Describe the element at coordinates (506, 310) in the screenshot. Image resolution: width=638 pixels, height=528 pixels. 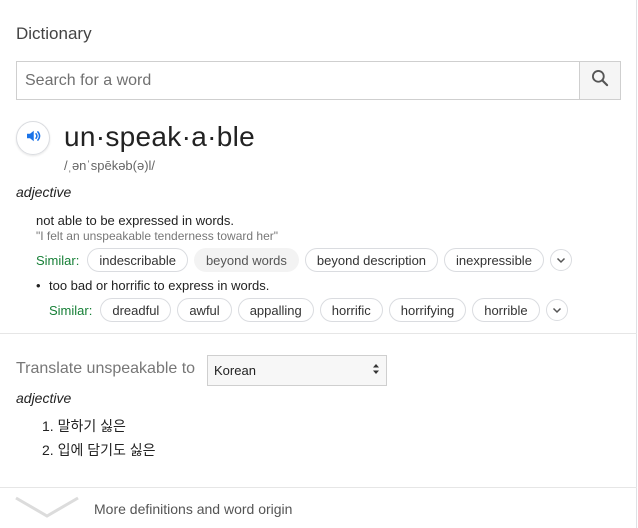
I see `similar-chip: horrible` at that location.